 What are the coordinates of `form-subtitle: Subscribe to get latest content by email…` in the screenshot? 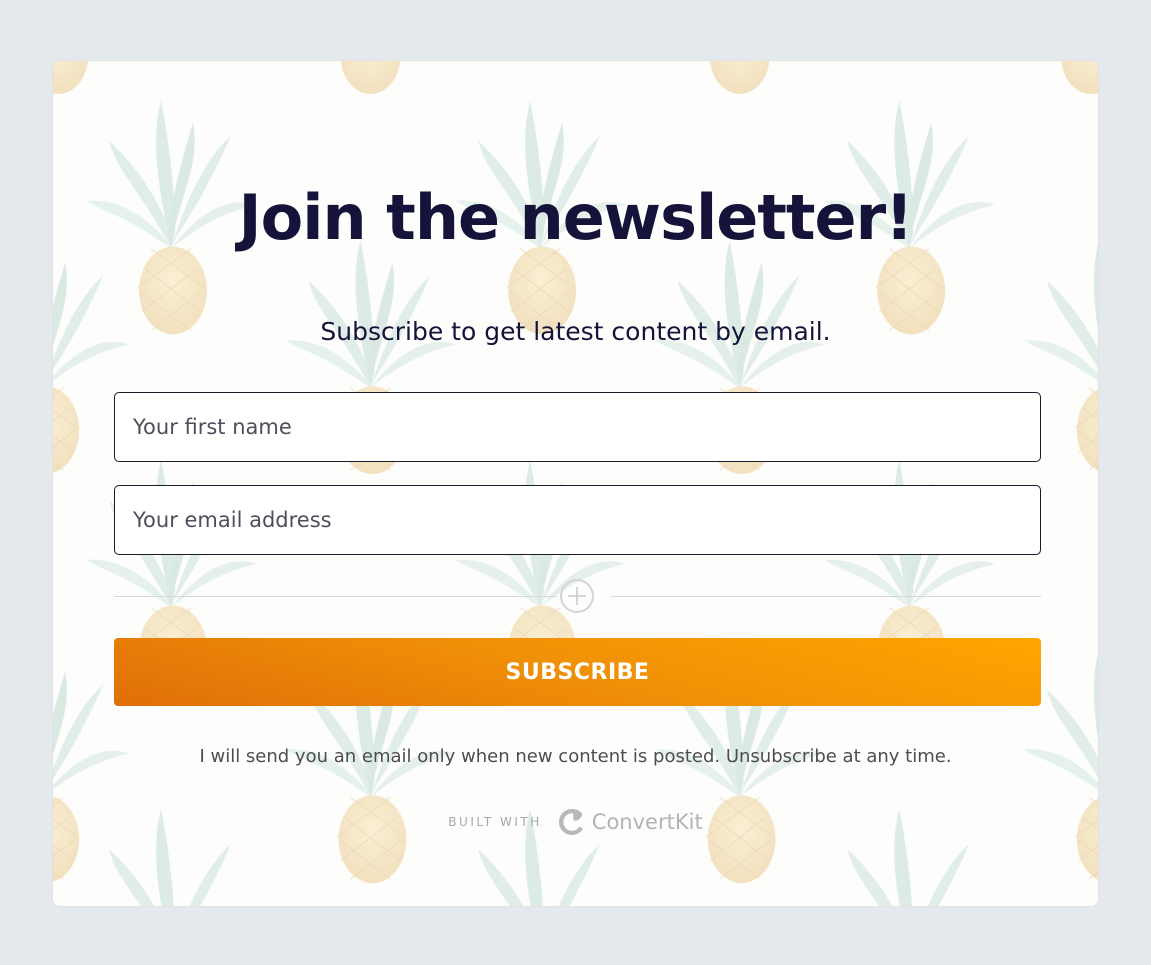 It's located at (575, 331).